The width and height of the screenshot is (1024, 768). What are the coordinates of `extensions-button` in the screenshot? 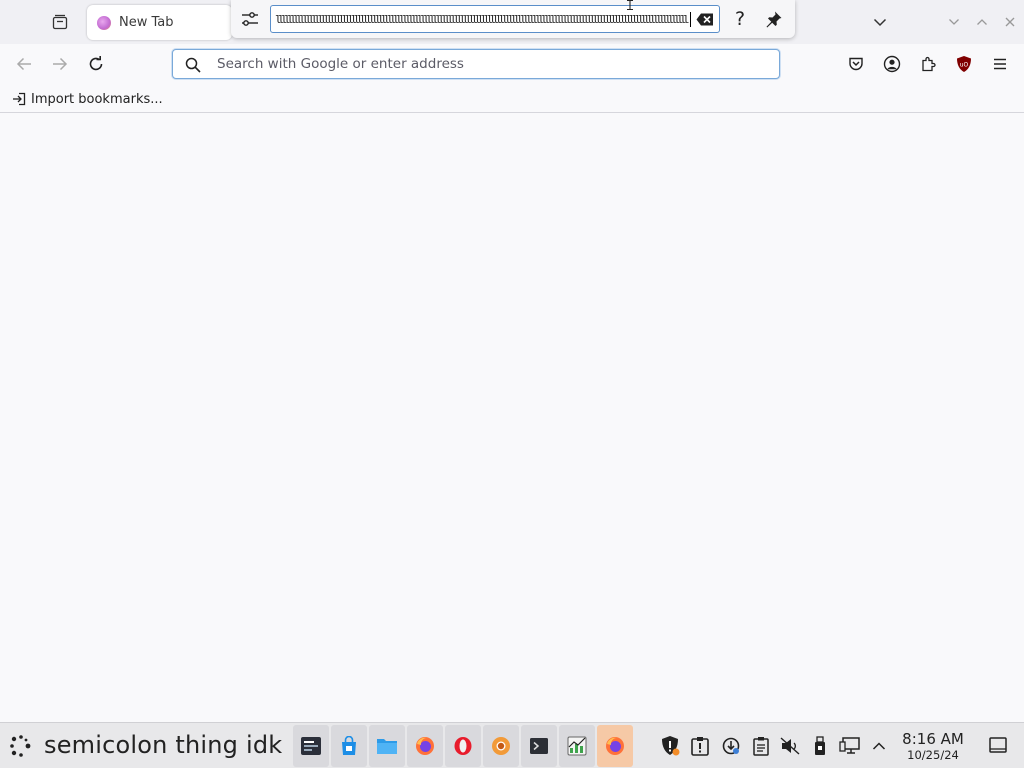 It's located at (928, 64).